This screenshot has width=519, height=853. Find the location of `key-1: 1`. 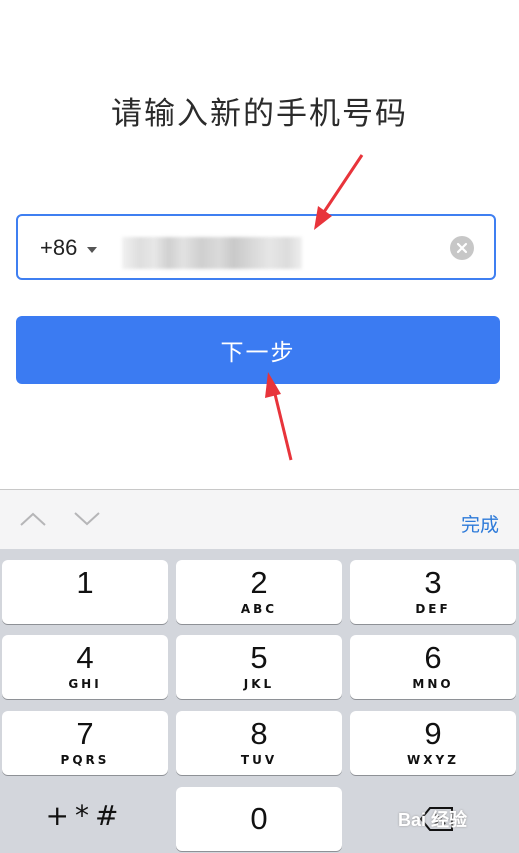

key-1: 1 is located at coordinates (85, 592).